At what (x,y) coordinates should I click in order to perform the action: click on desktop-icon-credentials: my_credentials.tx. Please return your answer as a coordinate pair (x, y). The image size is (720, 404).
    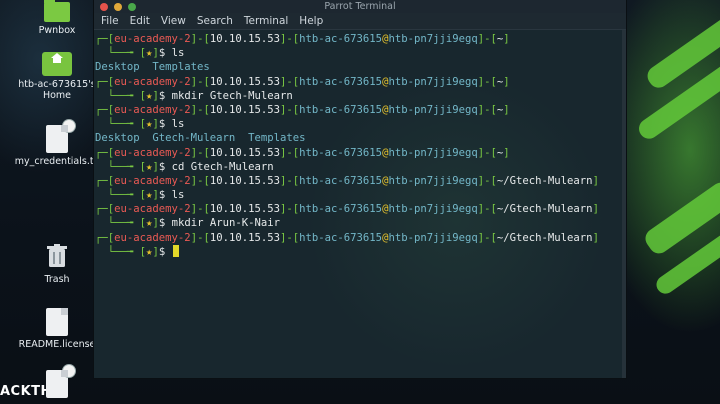
    Looking at the image, I should click on (57, 143).